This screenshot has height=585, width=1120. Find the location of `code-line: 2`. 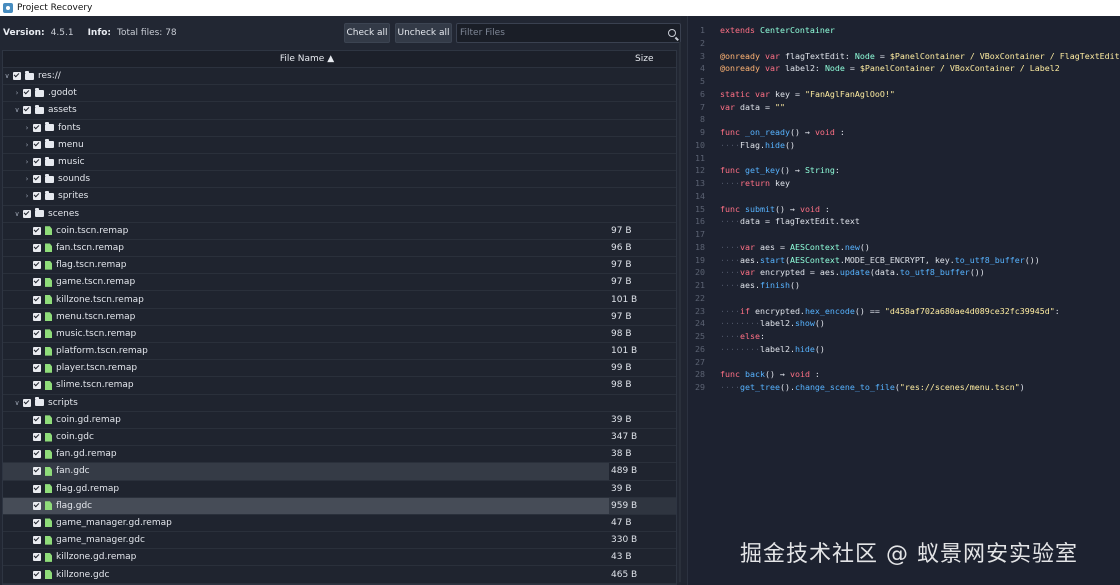

code-line: 2 is located at coordinates (904, 44).